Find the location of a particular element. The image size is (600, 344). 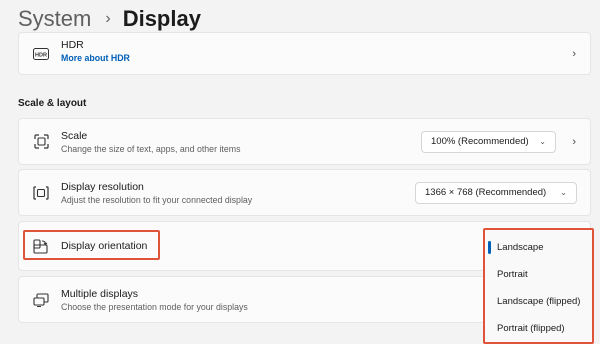

hdr-card: HDR HDR More about HDR › is located at coordinates (304, 53).